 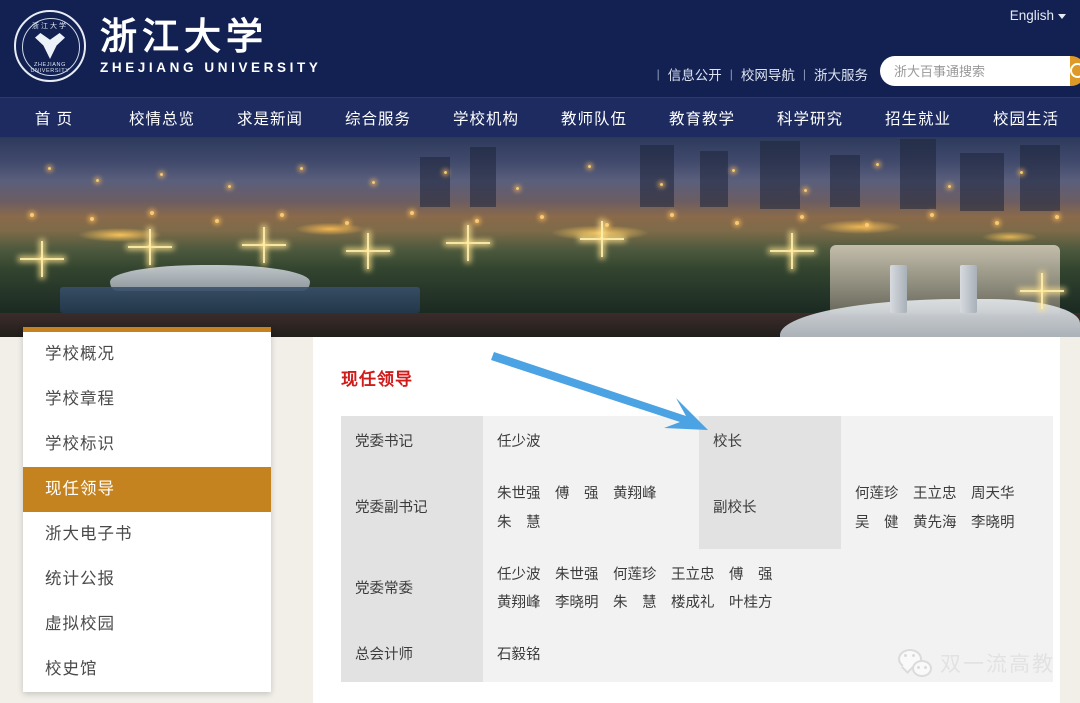 I want to click on cell-value-deputy-party-secretary: 朱世强 傅 强 黄翔峰 朱 慧, so click(x=591, y=508).